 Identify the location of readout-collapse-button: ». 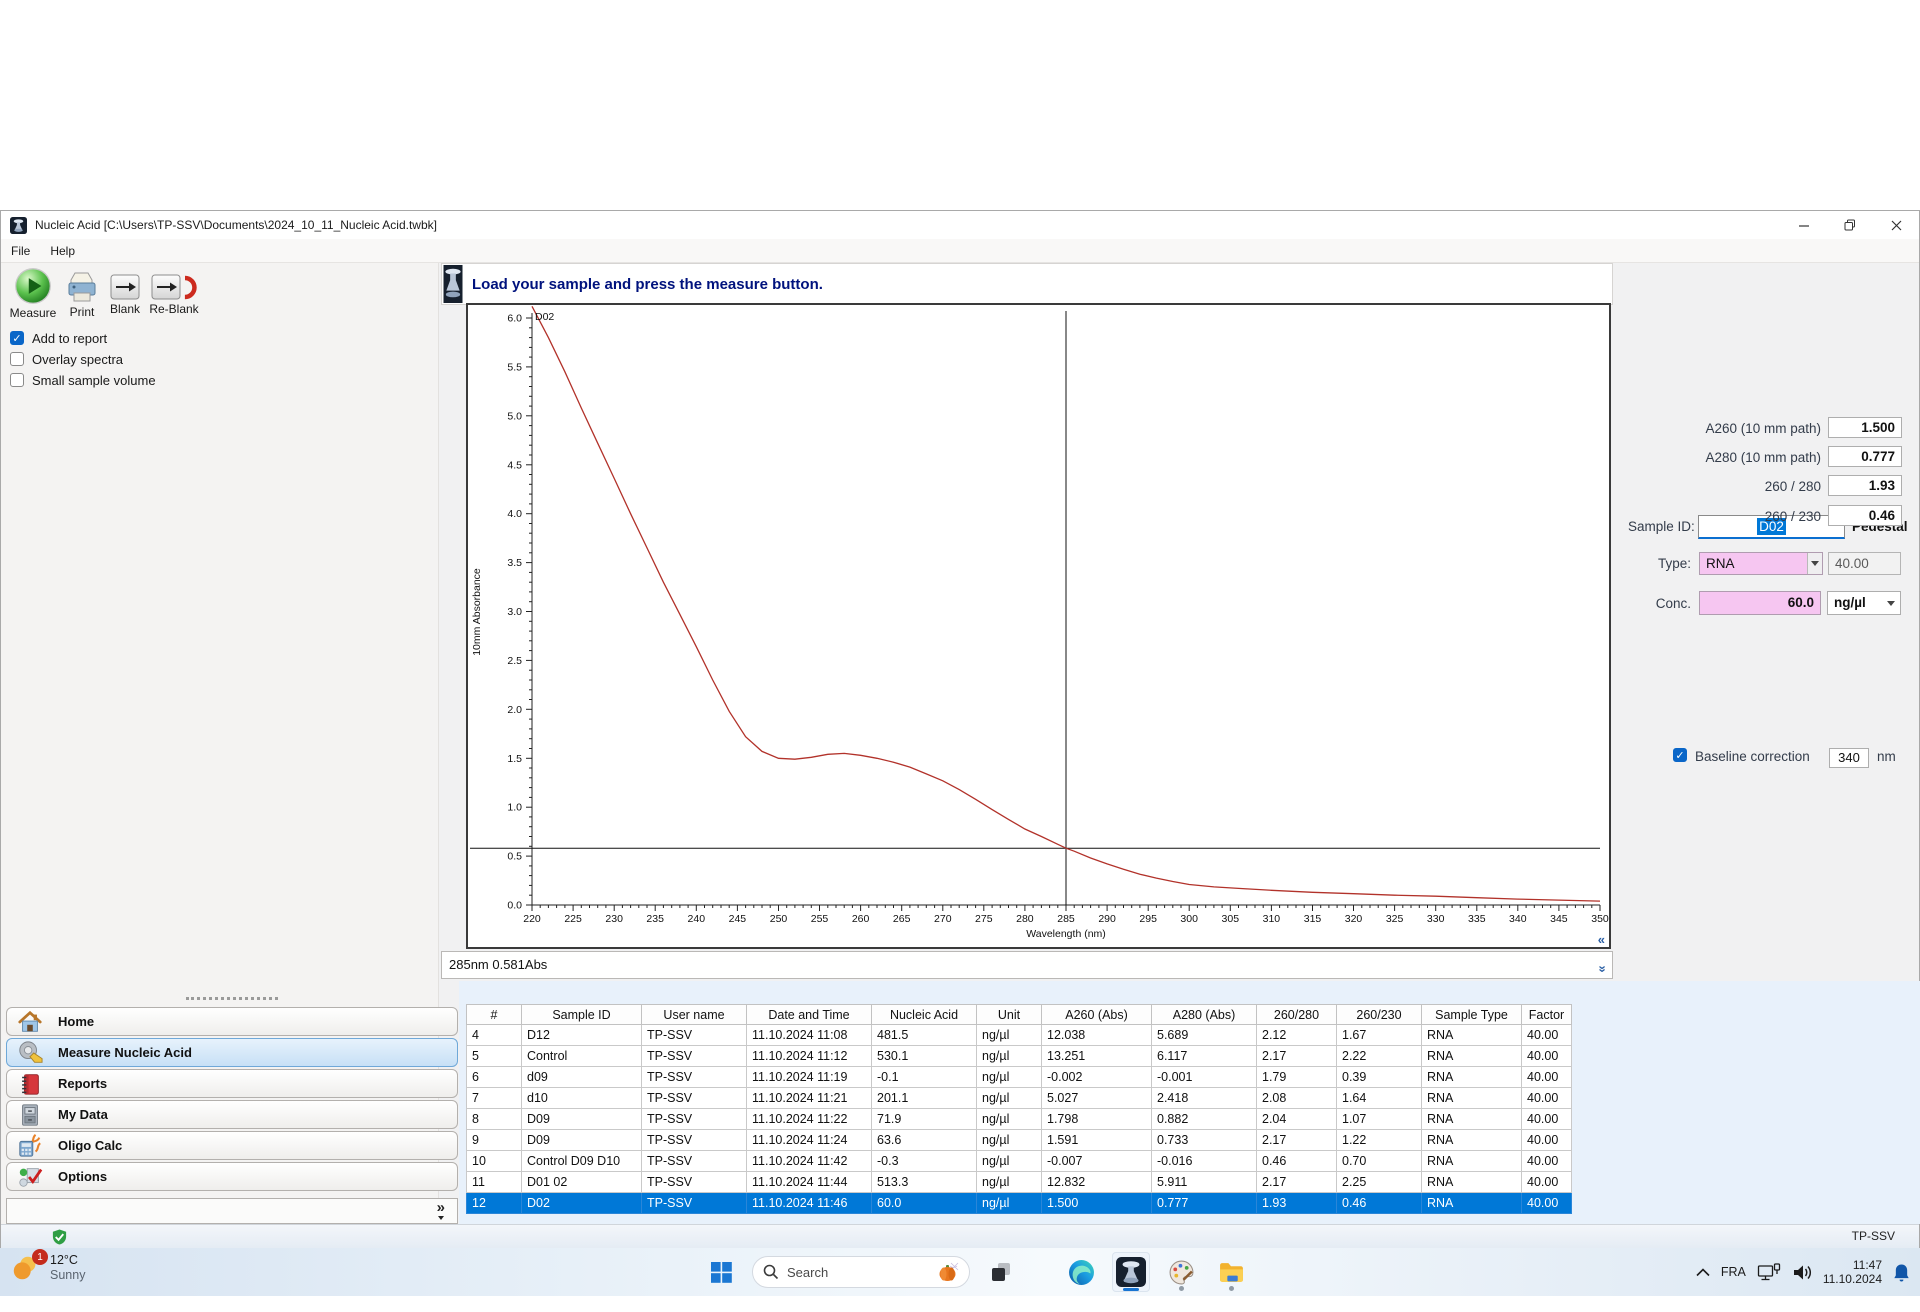
(1602, 968).